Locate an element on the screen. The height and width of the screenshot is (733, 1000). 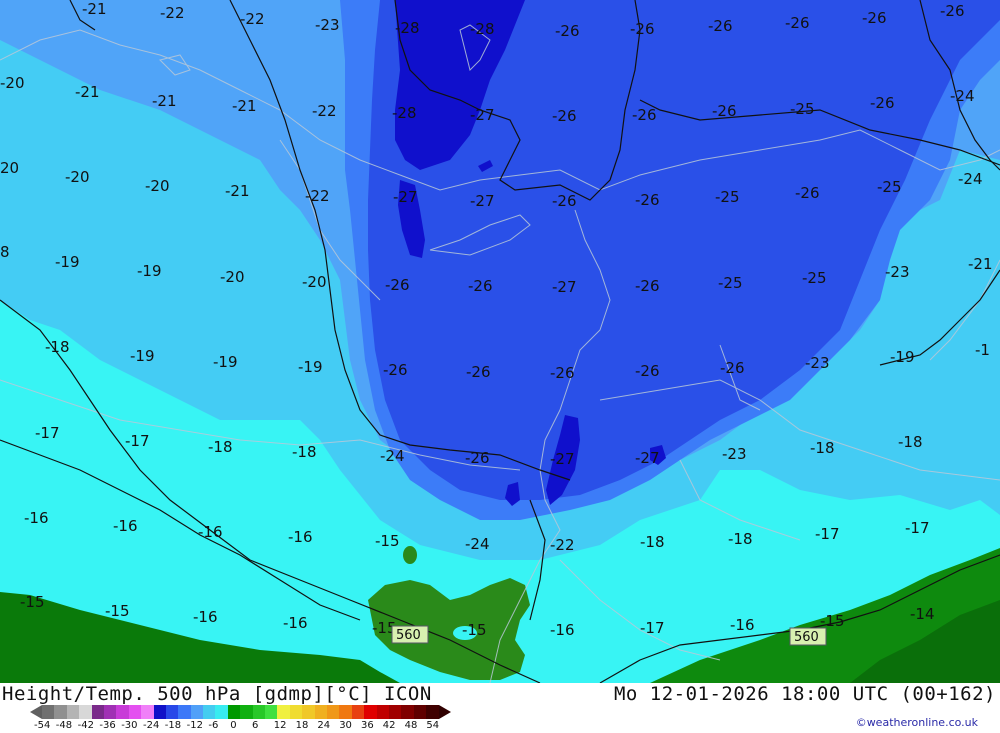
scale-left-arrow-icon is located at coordinates (36, 712).